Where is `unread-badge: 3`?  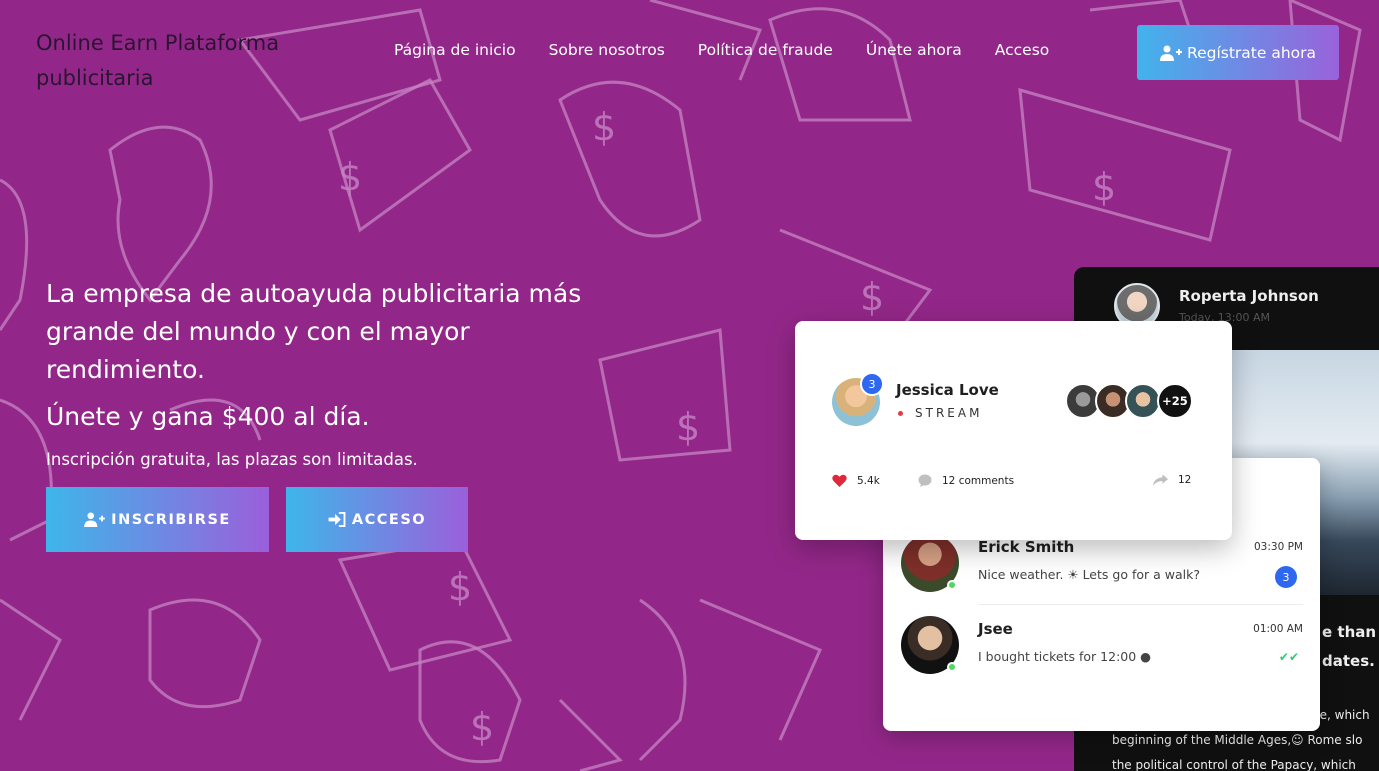 unread-badge: 3 is located at coordinates (1286, 577).